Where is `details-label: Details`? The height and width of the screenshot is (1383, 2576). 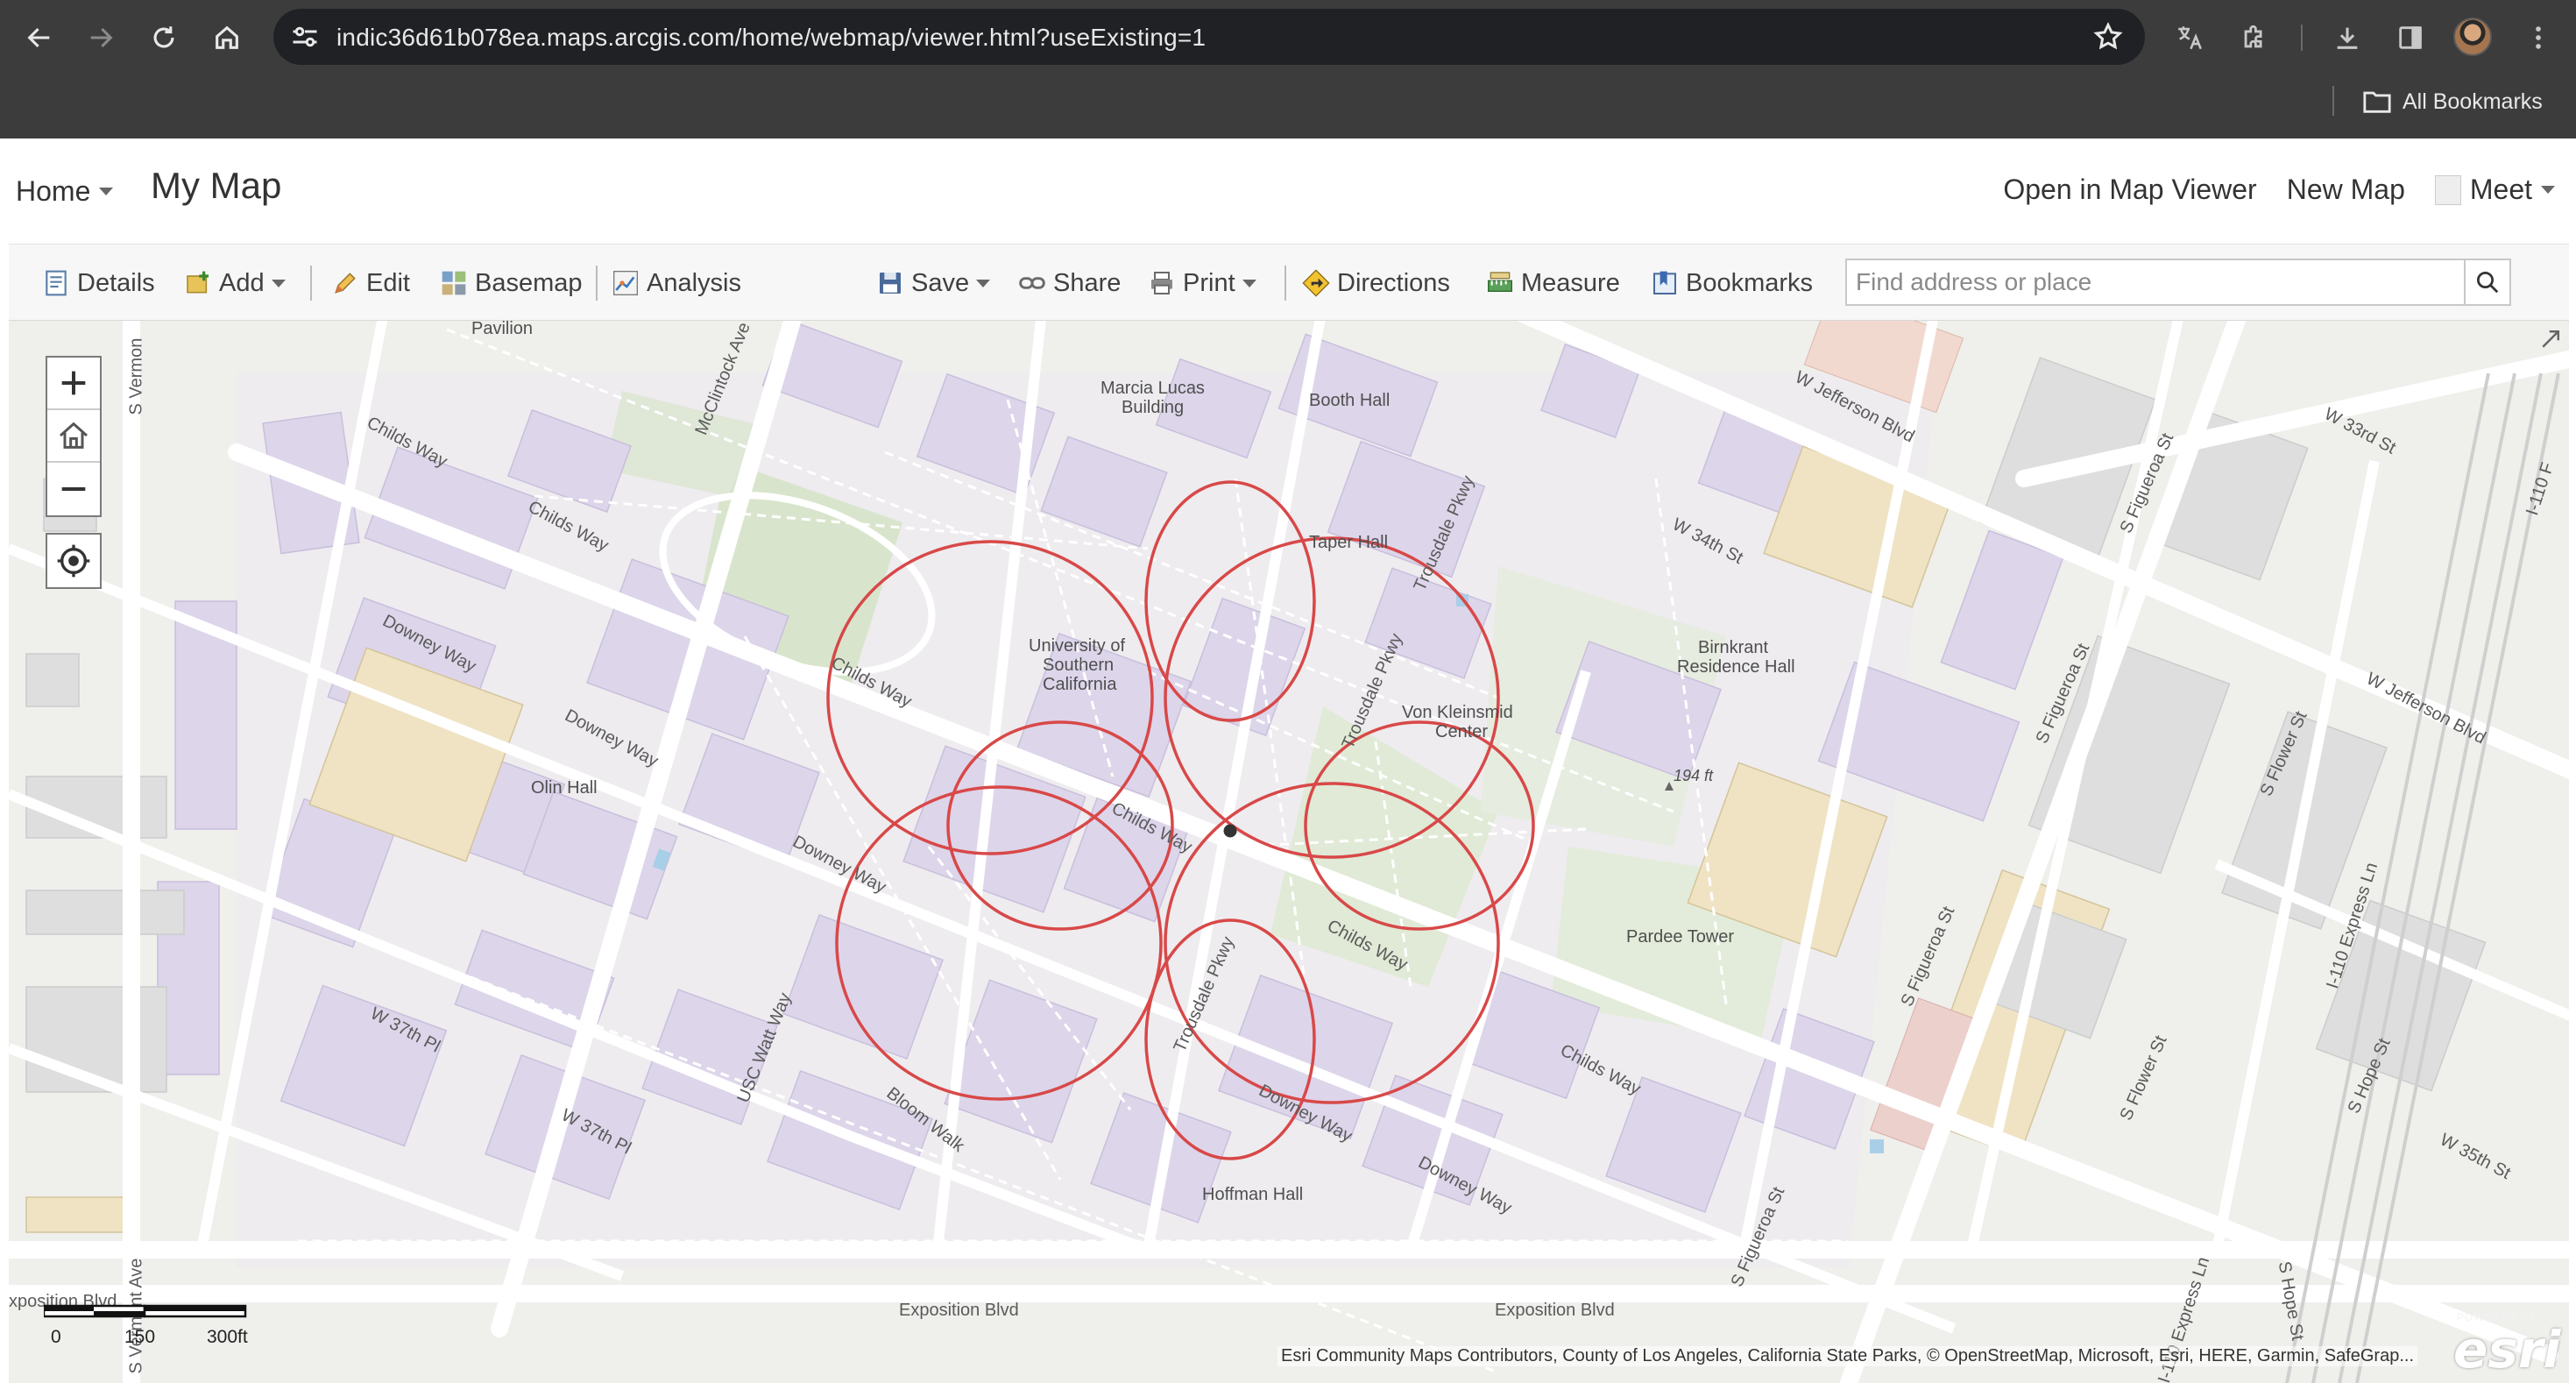 details-label: Details is located at coordinates (116, 282).